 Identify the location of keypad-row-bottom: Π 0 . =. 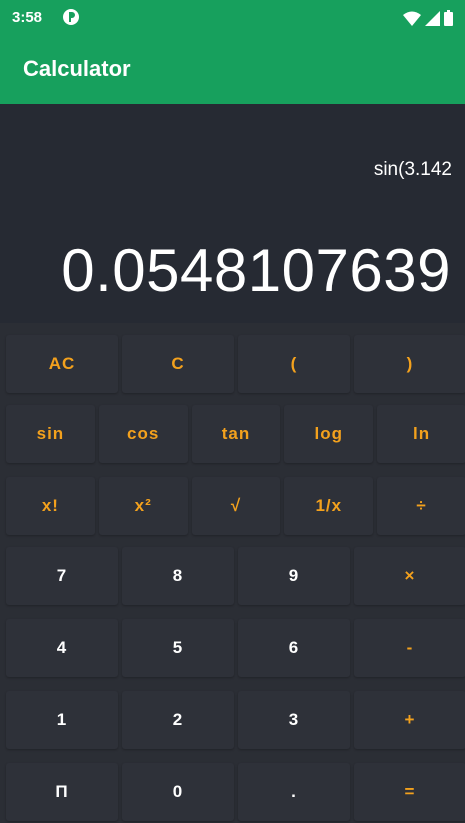
(235, 792).